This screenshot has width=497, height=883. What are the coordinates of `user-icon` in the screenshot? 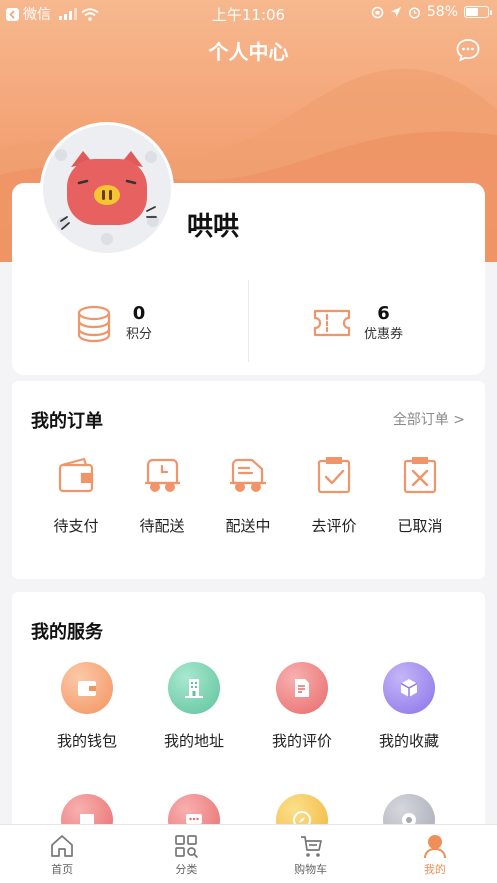 It's located at (434, 847).